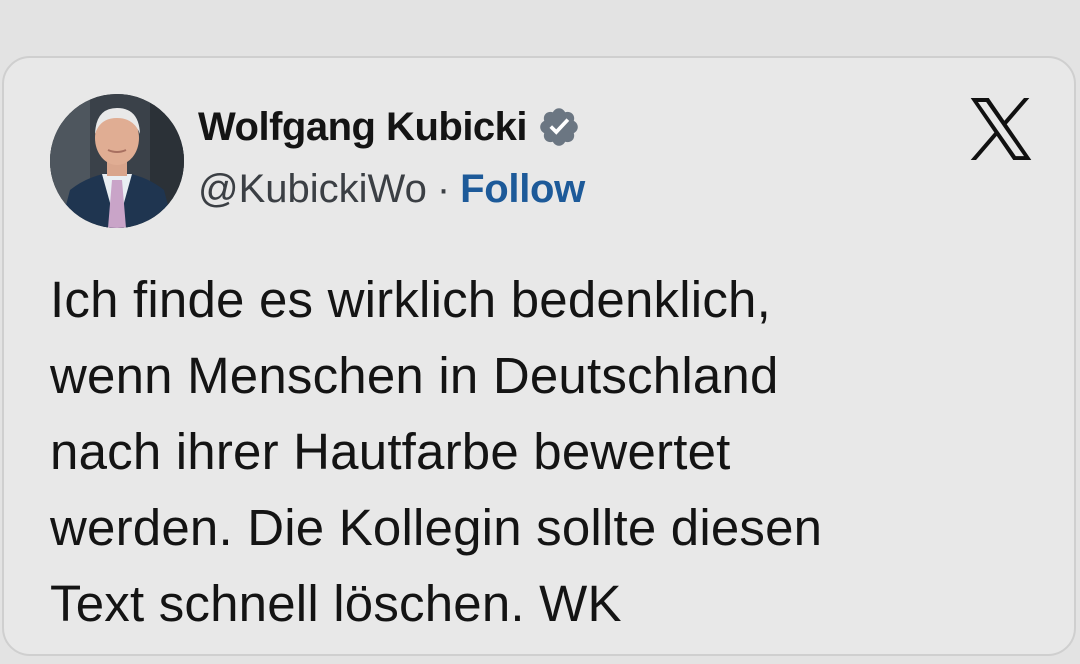 The width and height of the screenshot is (1080, 664). Describe the element at coordinates (559, 127) in the screenshot. I see `verified-badge-icon` at that location.